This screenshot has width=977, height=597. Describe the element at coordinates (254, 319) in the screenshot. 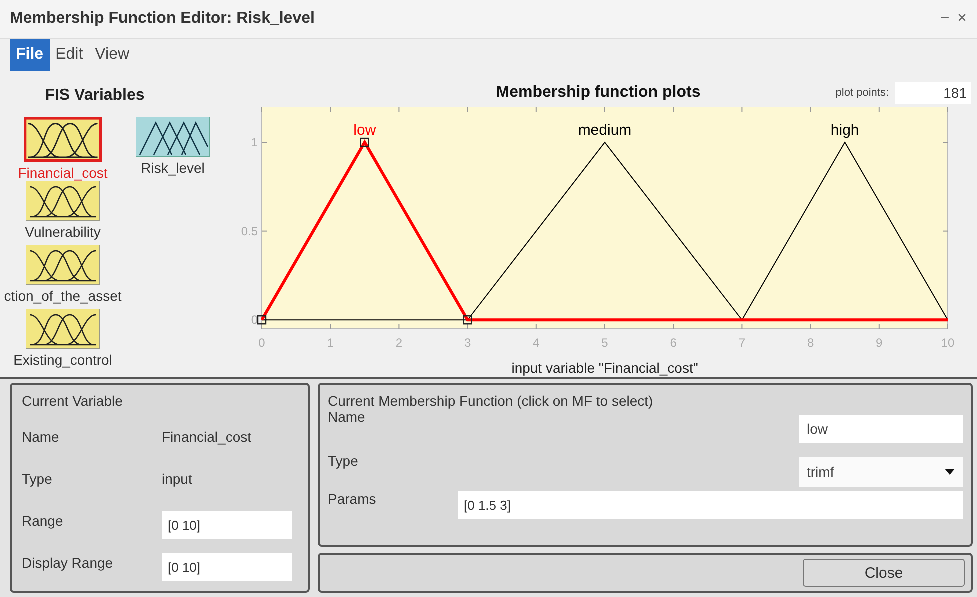

I see `y-tick-label: 0` at that location.